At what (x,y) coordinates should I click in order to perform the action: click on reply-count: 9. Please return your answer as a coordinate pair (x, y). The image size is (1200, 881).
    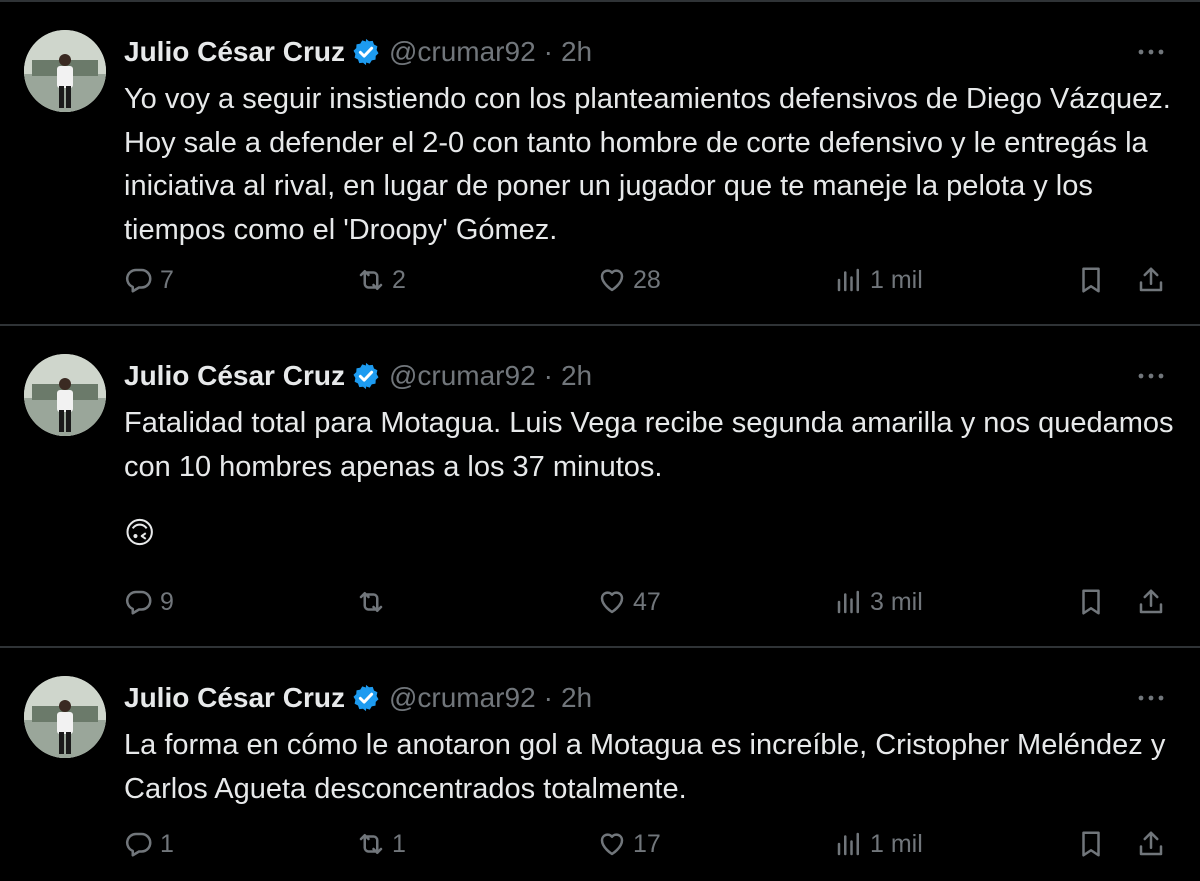
    Looking at the image, I should click on (167, 601).